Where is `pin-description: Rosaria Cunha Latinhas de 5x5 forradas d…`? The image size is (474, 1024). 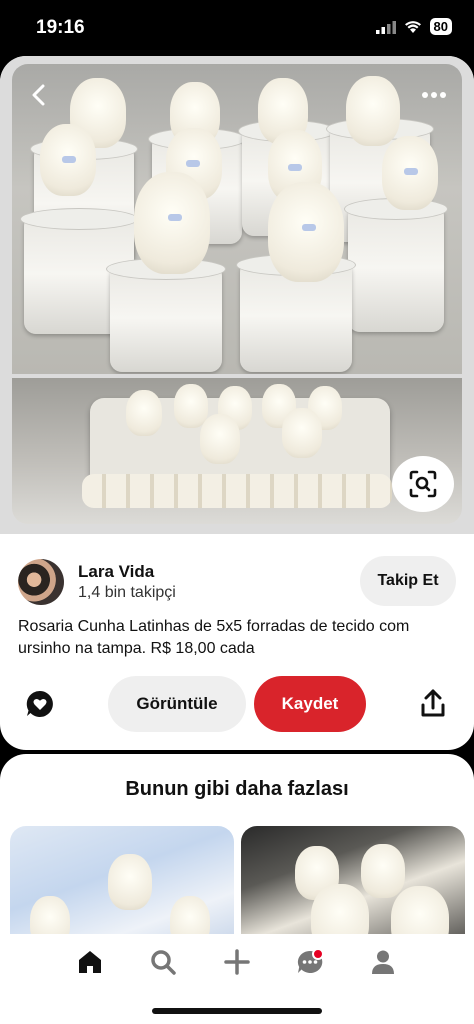 pin-description: Rosaria Cunha Latinhas de 5x5 forradas d… is located at coordinates (214, 637).